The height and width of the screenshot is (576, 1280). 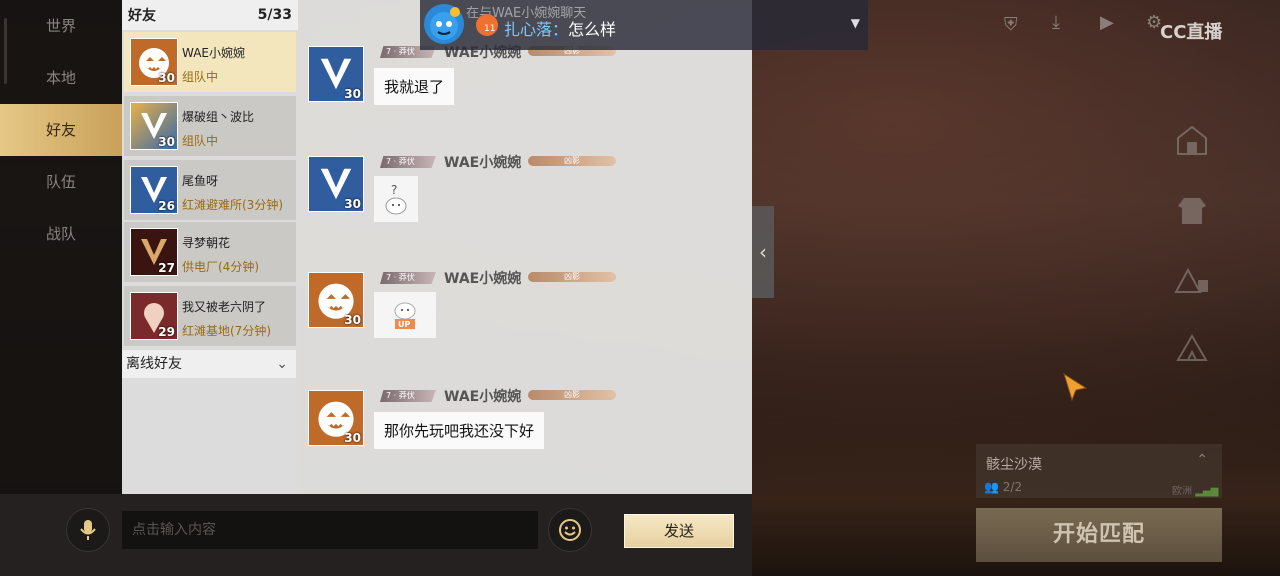 I want to click on player-count-value: 2/2, so click(x=1012, y=487).